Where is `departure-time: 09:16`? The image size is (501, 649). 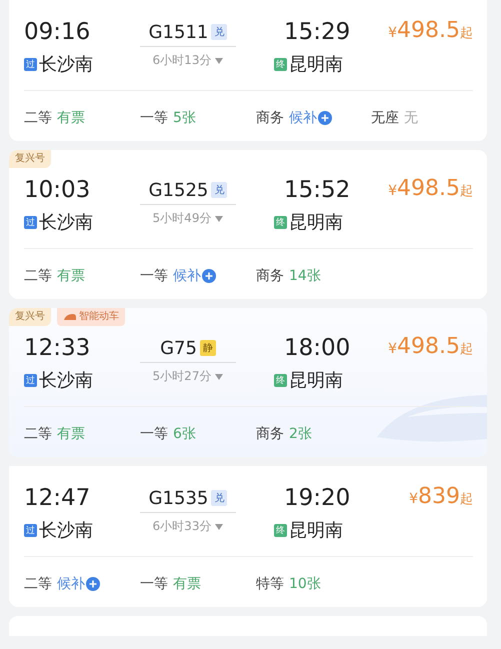 departure-time: 09:16 is located at coordinates (58, 32).